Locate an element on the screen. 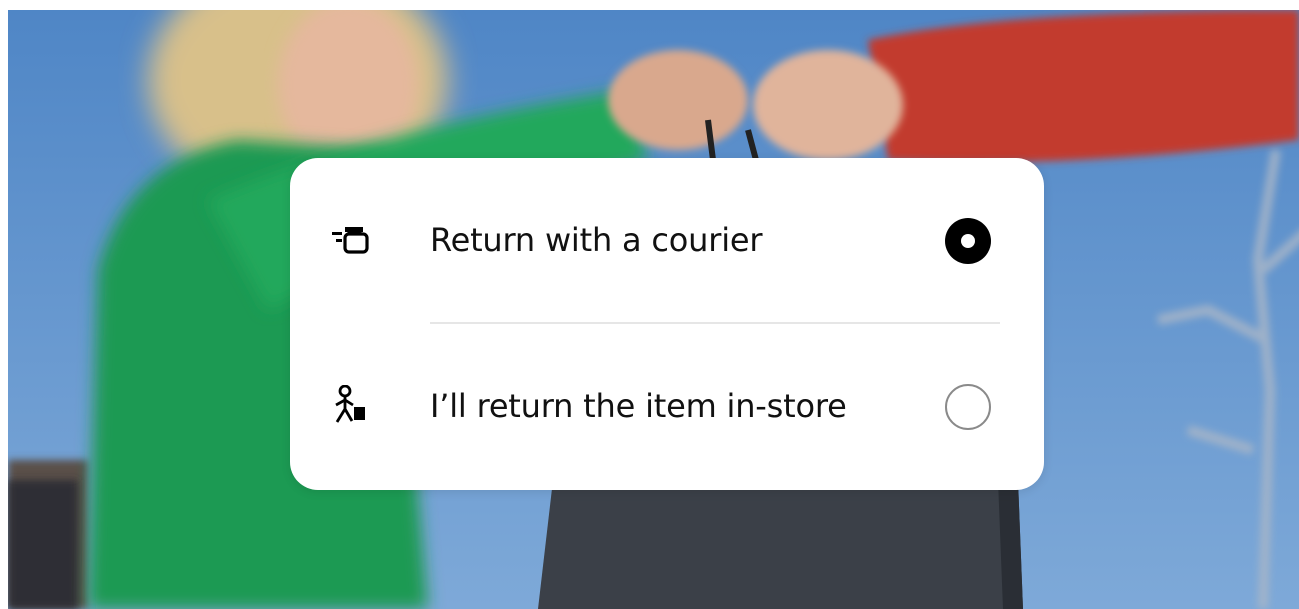 This screenshot has height=609, width=1299. courier-box-icon is located at coordinates (350, 239).